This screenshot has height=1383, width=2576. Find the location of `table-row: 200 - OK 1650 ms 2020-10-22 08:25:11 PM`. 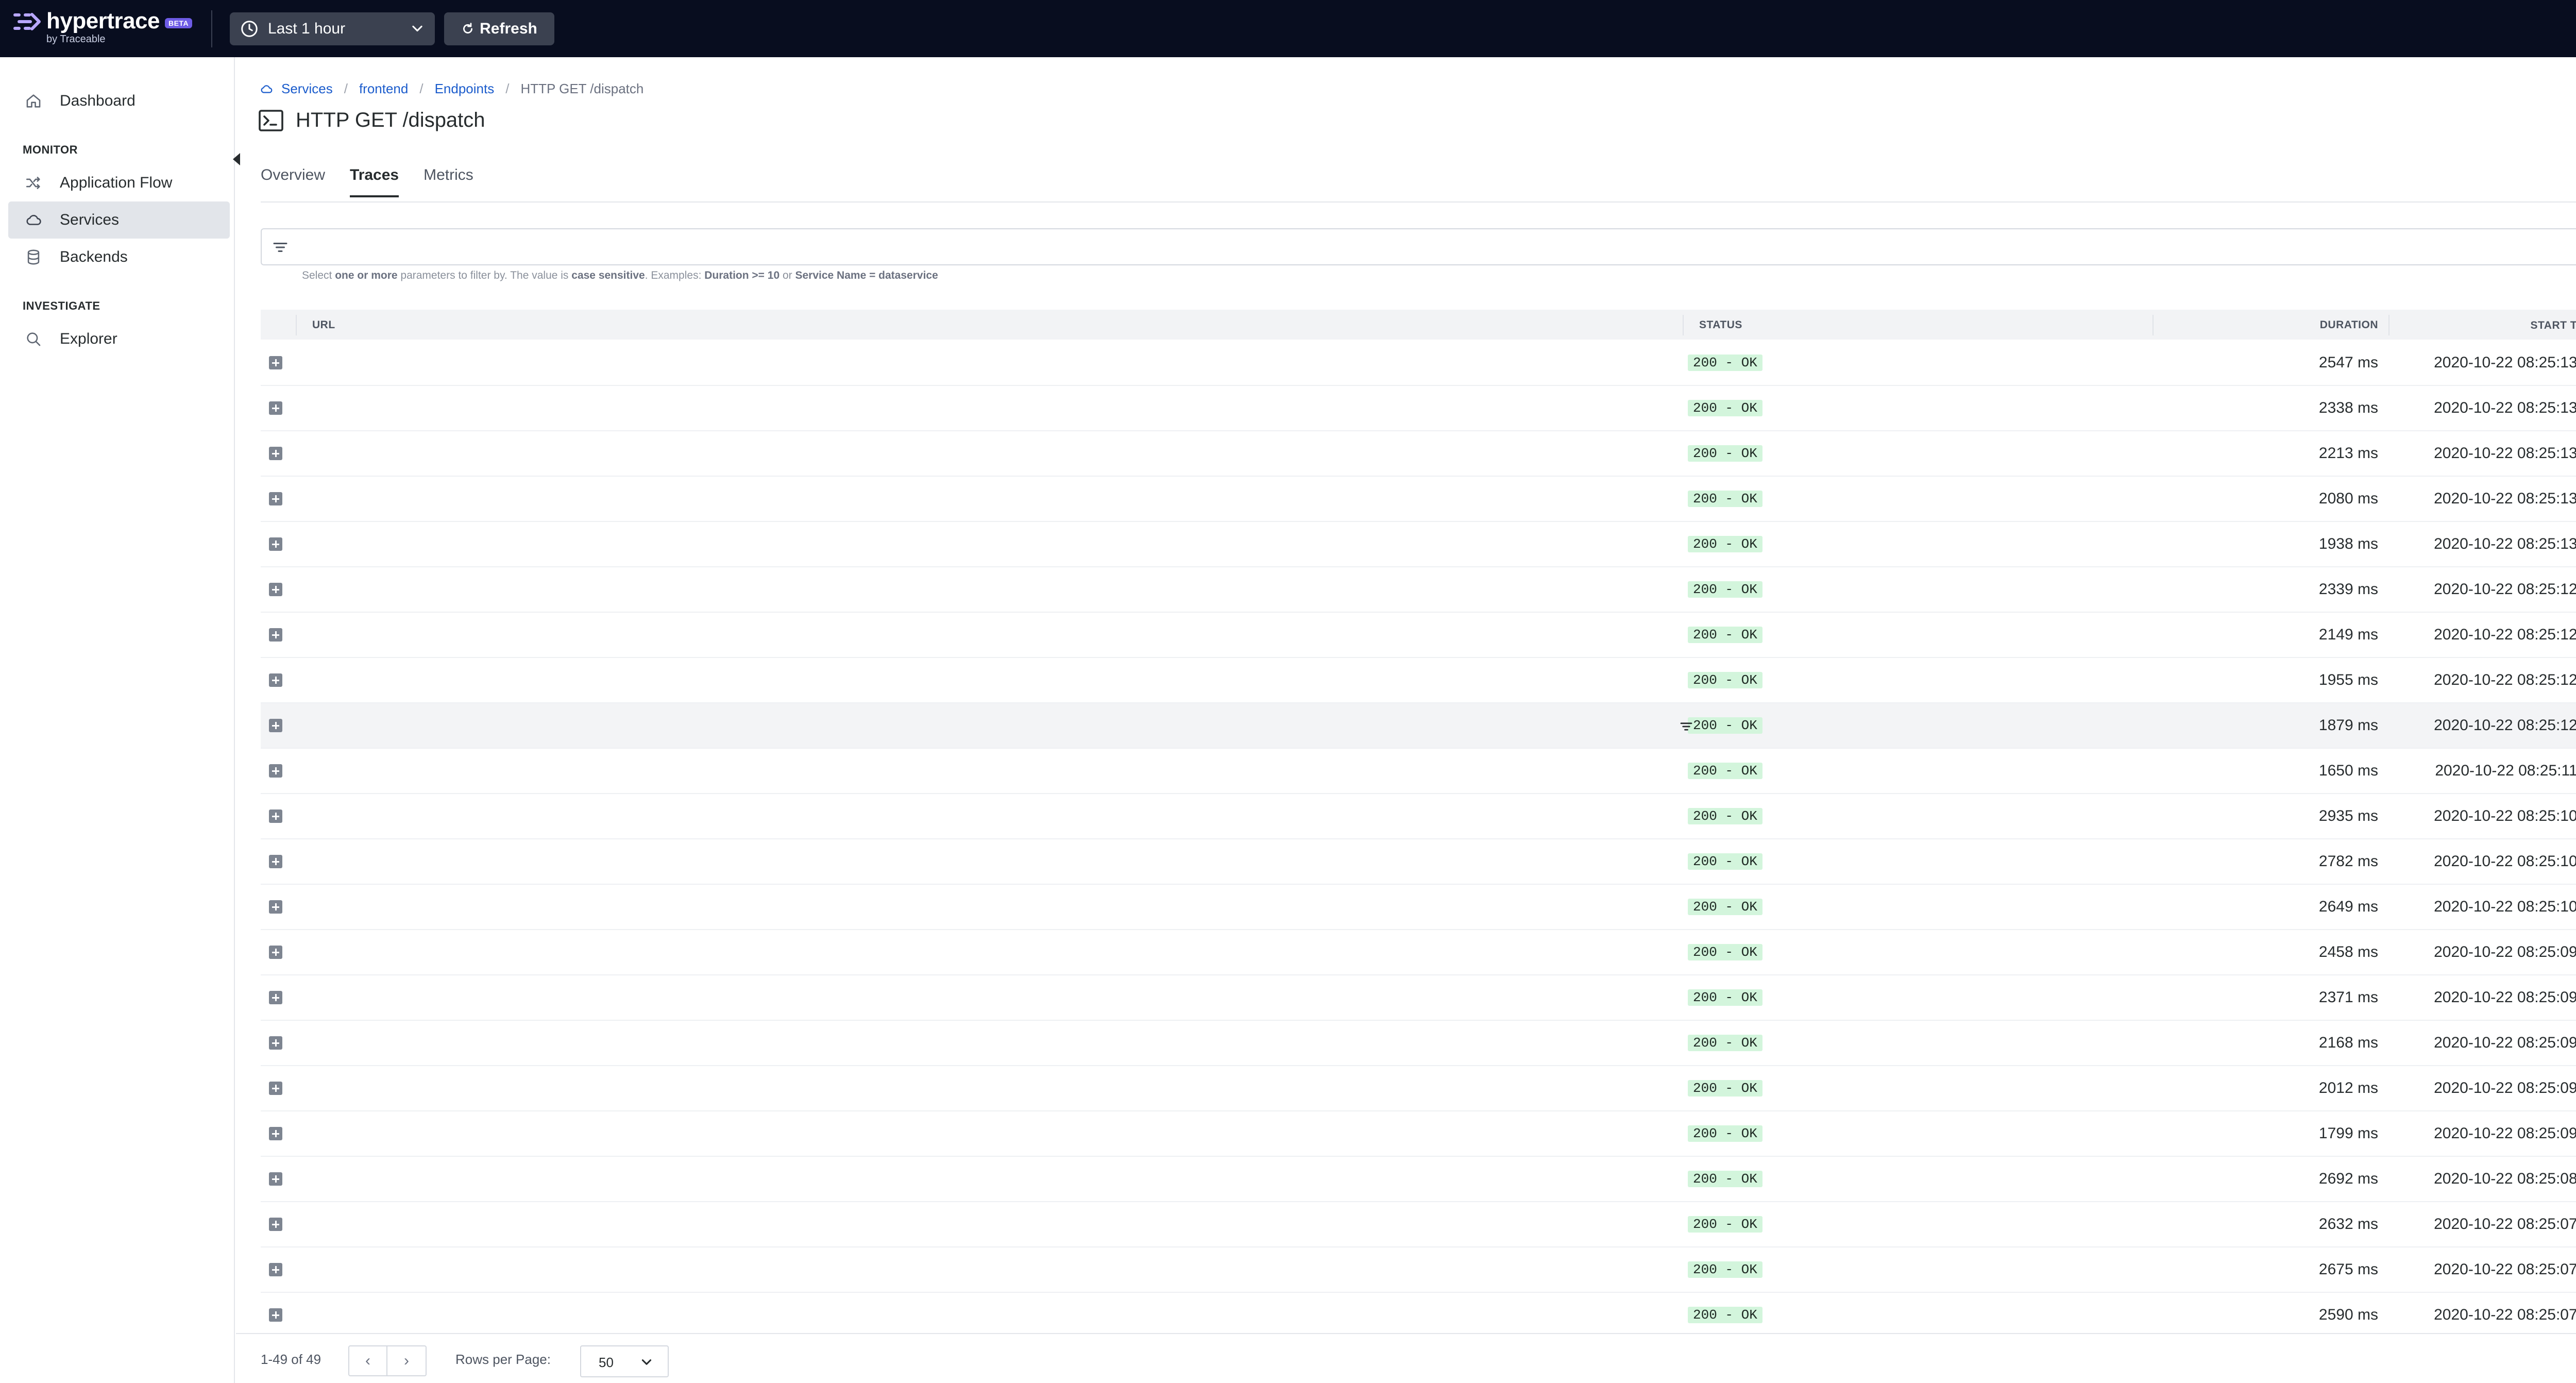

table-row: 200 - OK 1650 ms 2020-10-22 08:25:11 PM is located at coordinates (1418, 772).